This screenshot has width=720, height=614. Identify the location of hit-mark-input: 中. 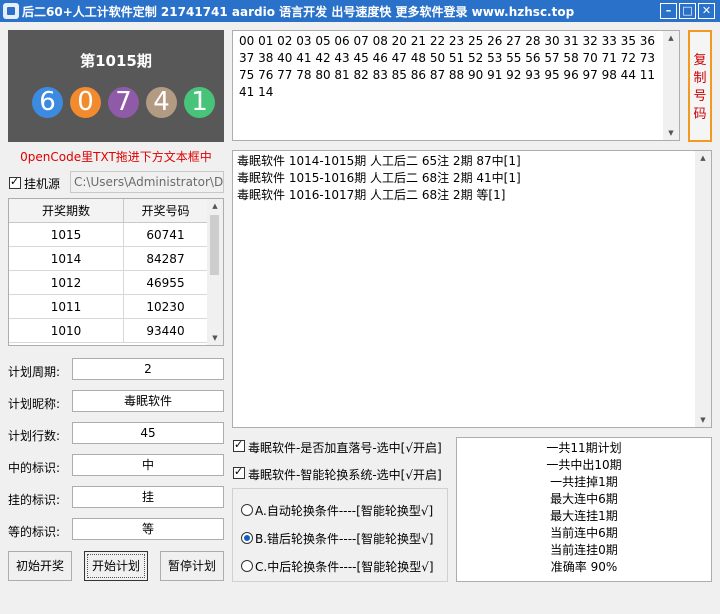
(148, 465).